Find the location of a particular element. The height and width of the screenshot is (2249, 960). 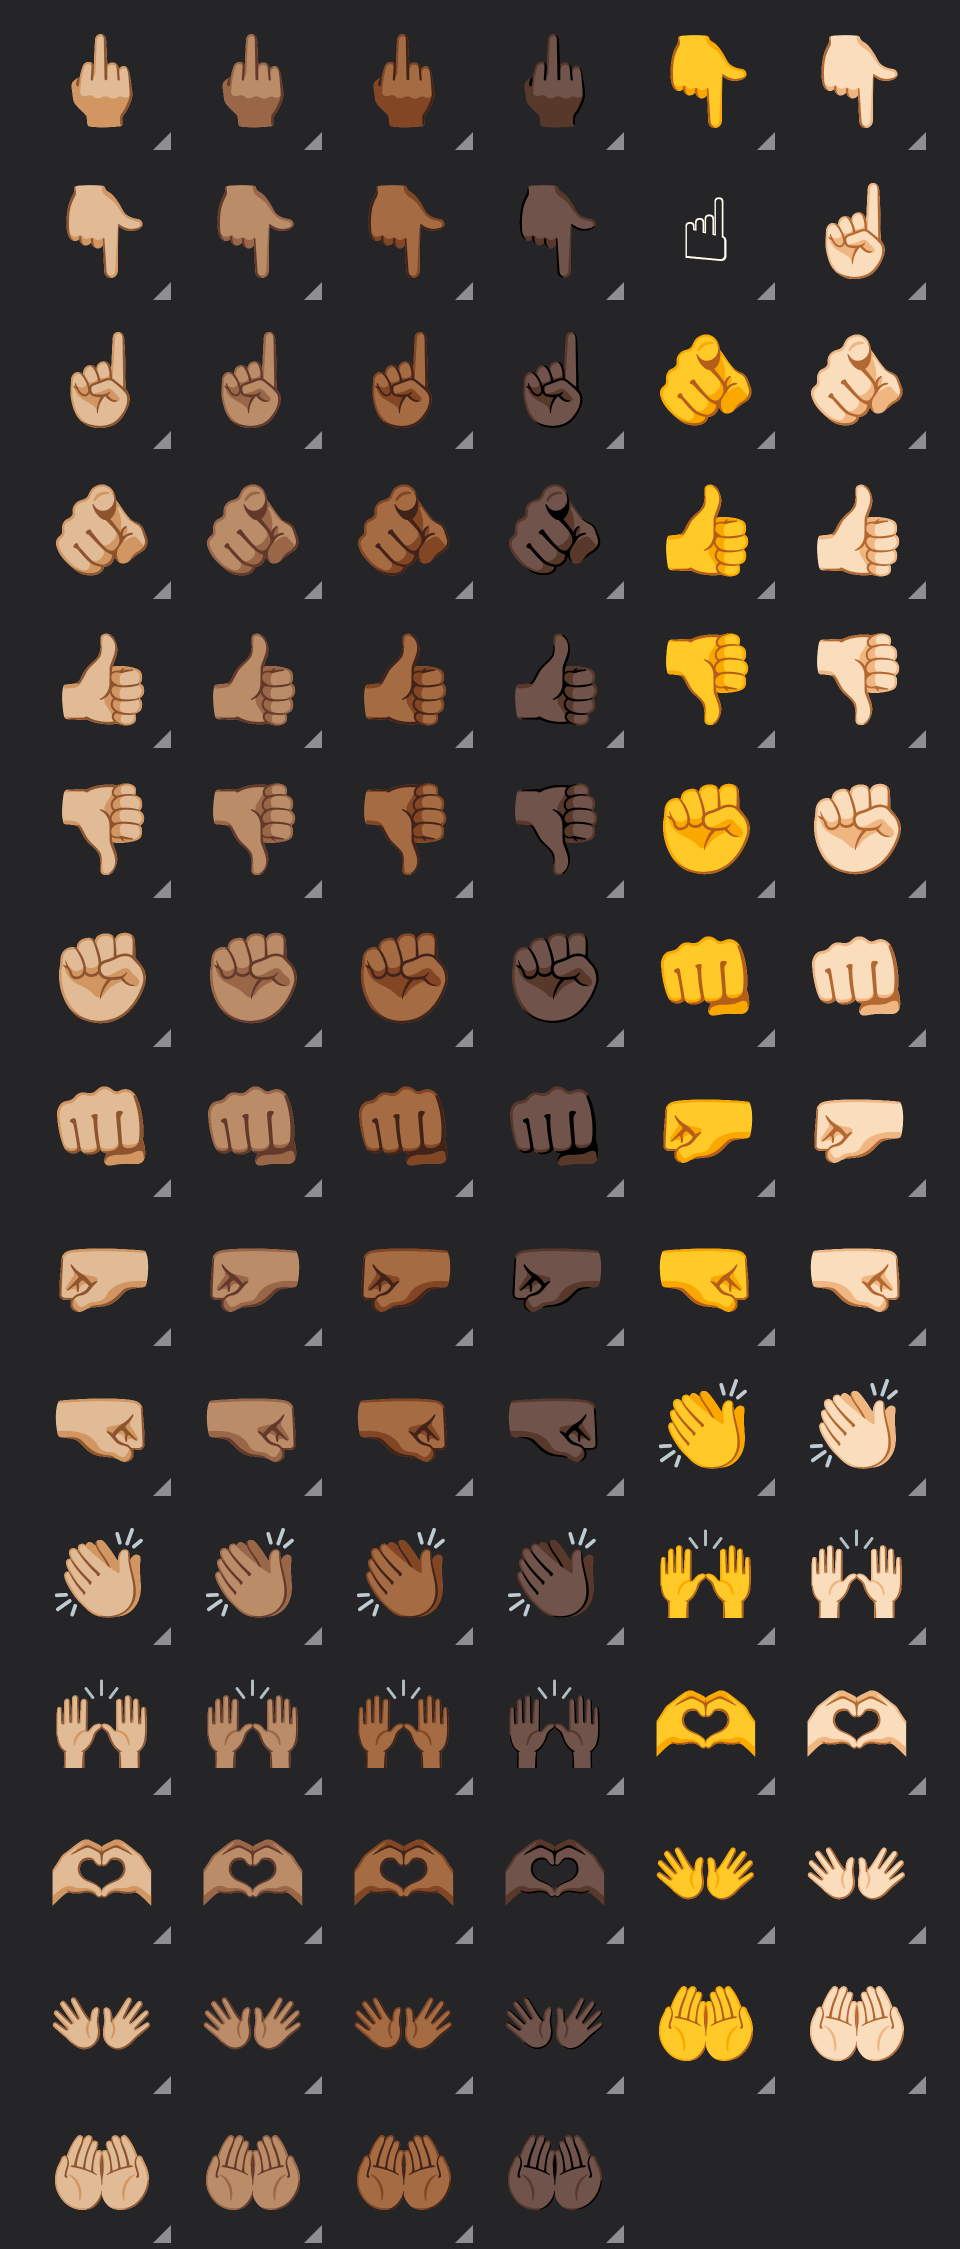

emoji-cell: 🤜🏼 is located at coordinates (102, 1427).